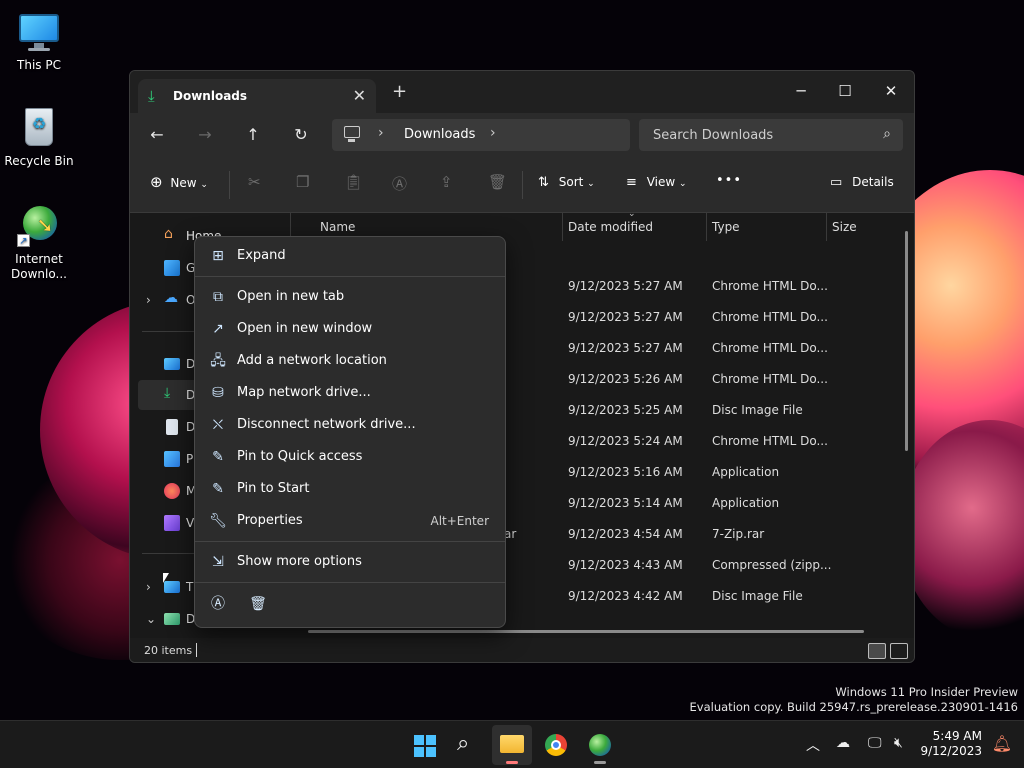 This screenshot has height=768, width=1024. Describe the element at coordinates (302, 182) in the screenshot. I see `copy-icon: ❐` at that location.